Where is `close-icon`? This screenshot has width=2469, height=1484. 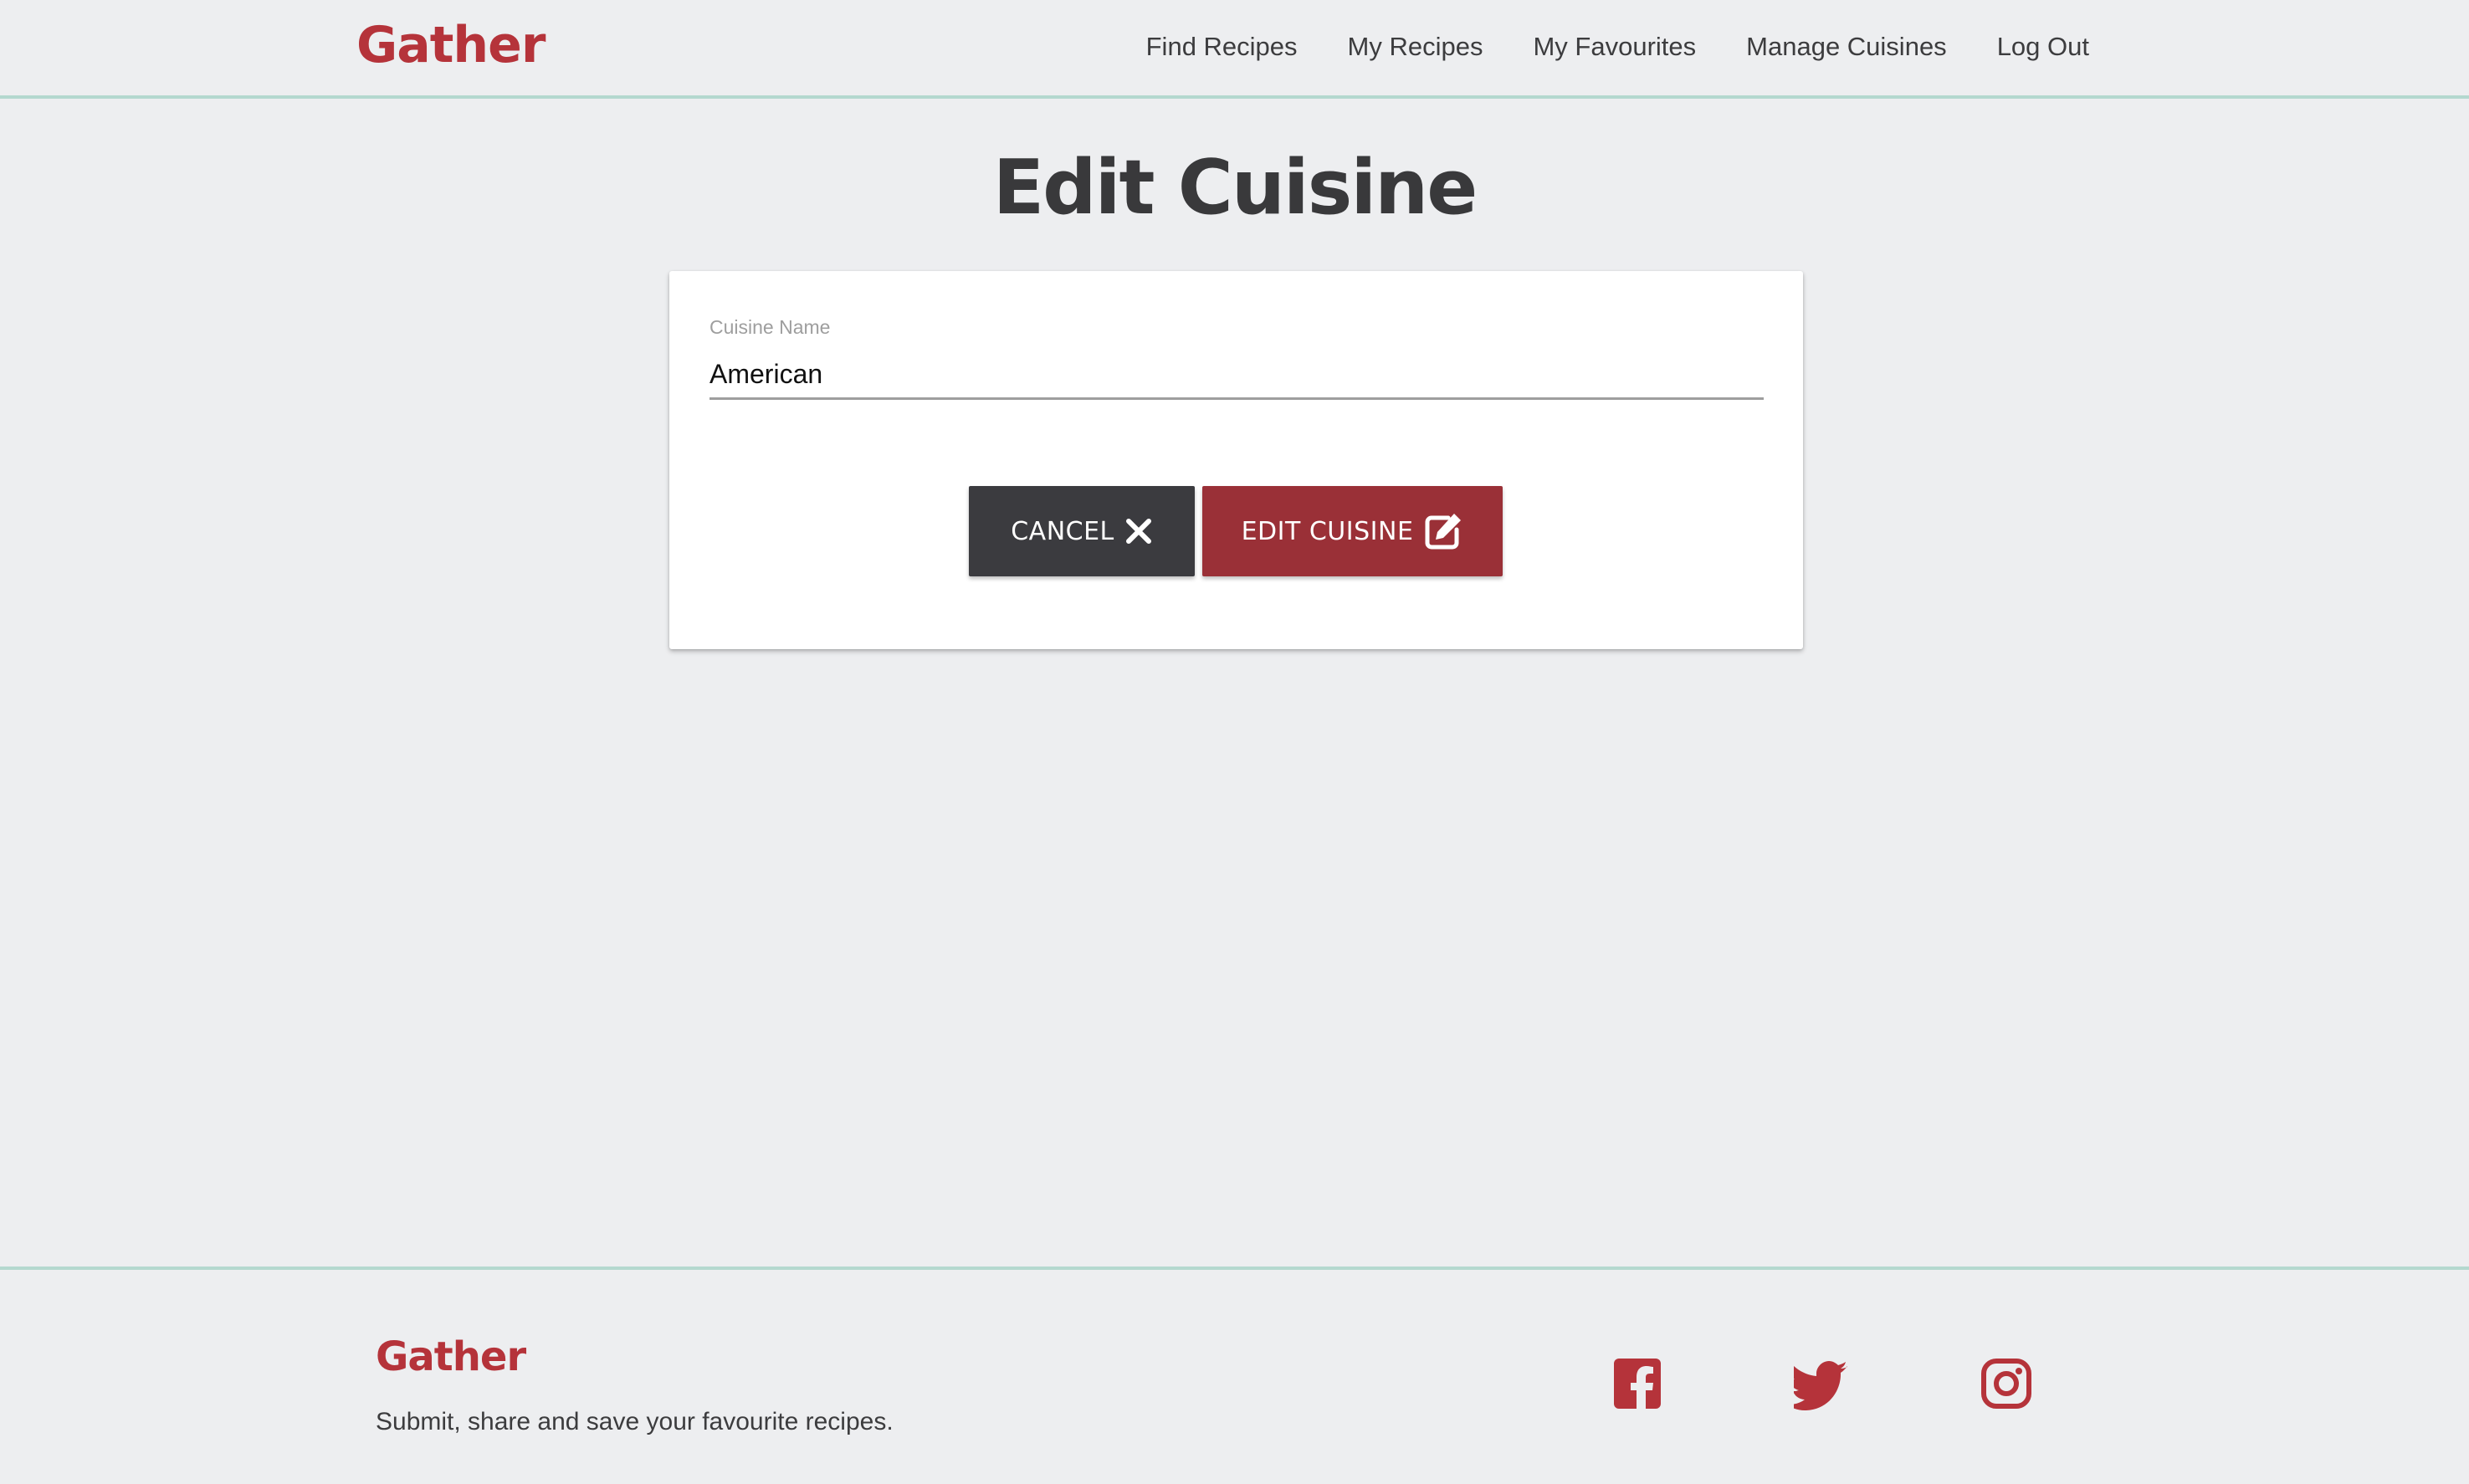 close-icon is located at coordinates (1138, 531).